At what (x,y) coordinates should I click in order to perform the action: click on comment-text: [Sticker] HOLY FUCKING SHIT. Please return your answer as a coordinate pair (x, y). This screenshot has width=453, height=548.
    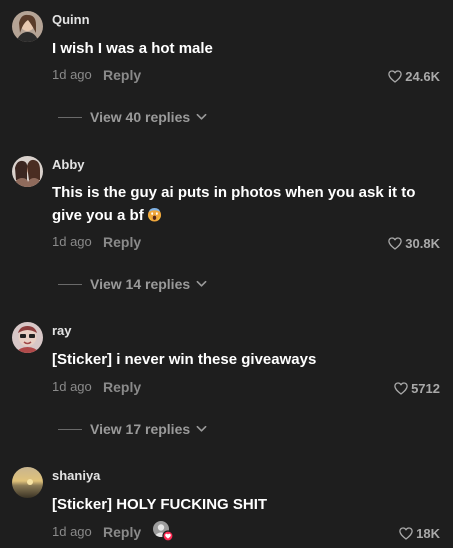
    Looking at the image, I should click on (160, 504).